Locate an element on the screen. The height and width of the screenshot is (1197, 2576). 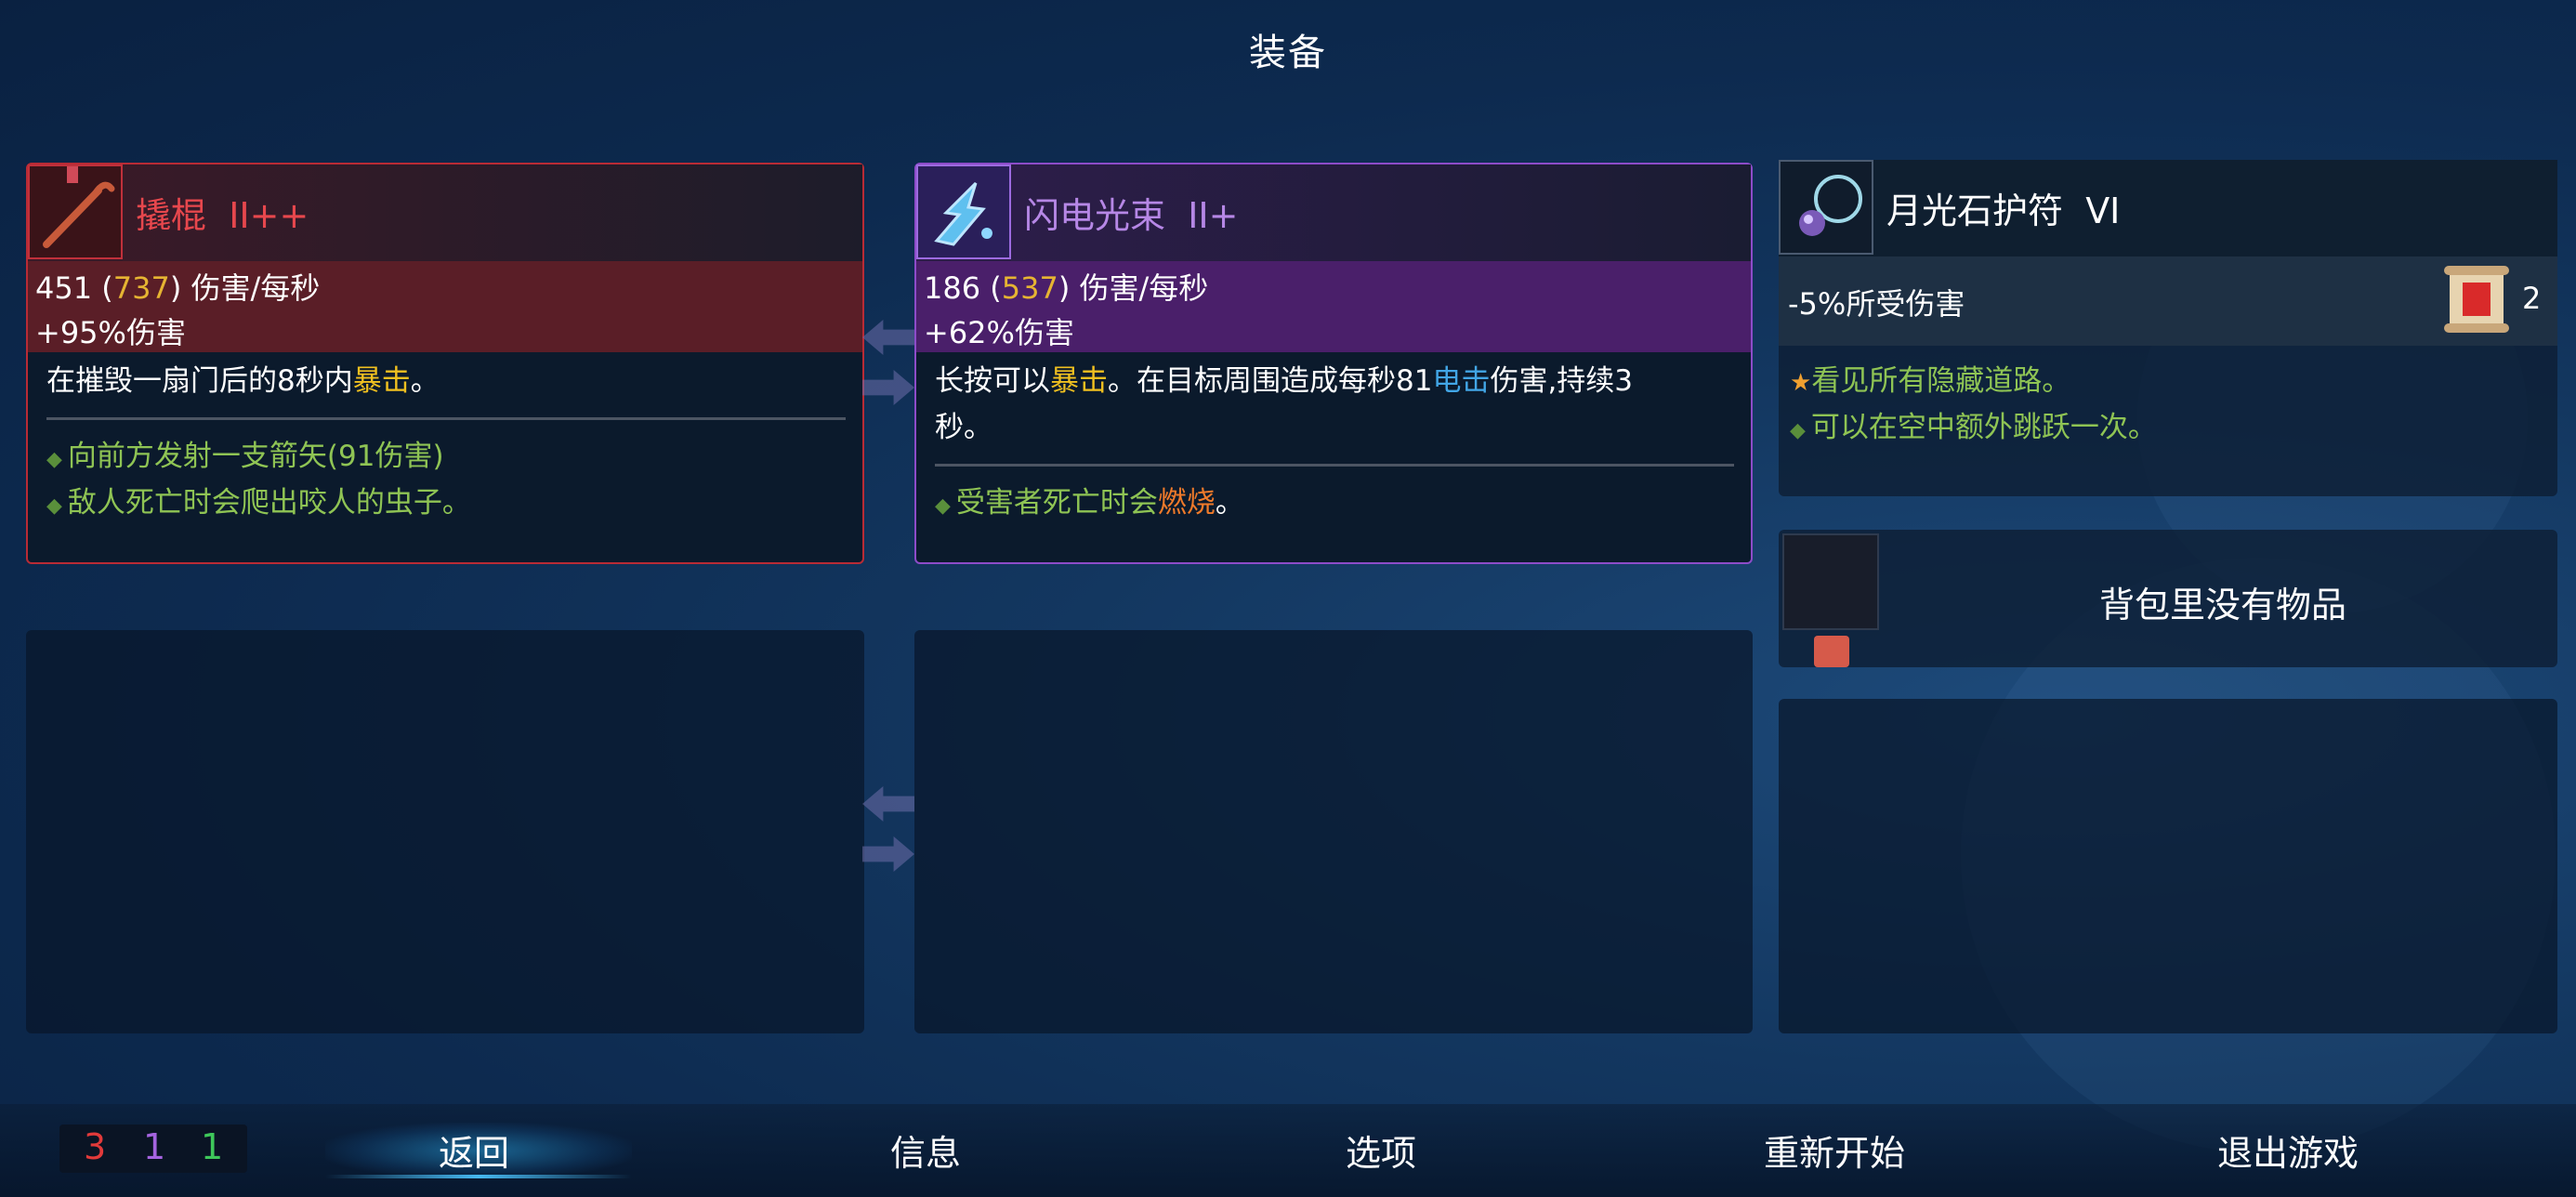
crowbar-icon is located at coordinates (75, 211).